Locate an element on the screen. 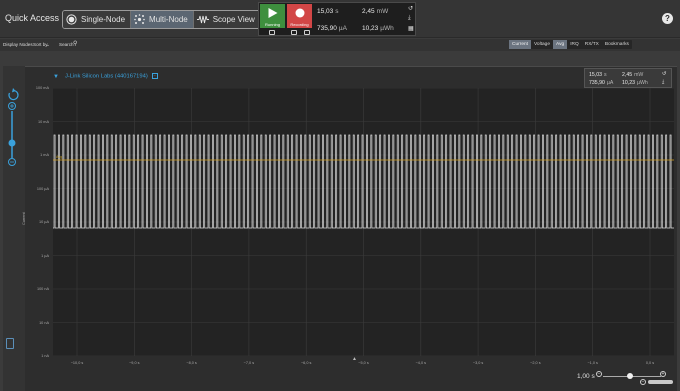  y-axis-label: Current is located at coordinates (24, 218).